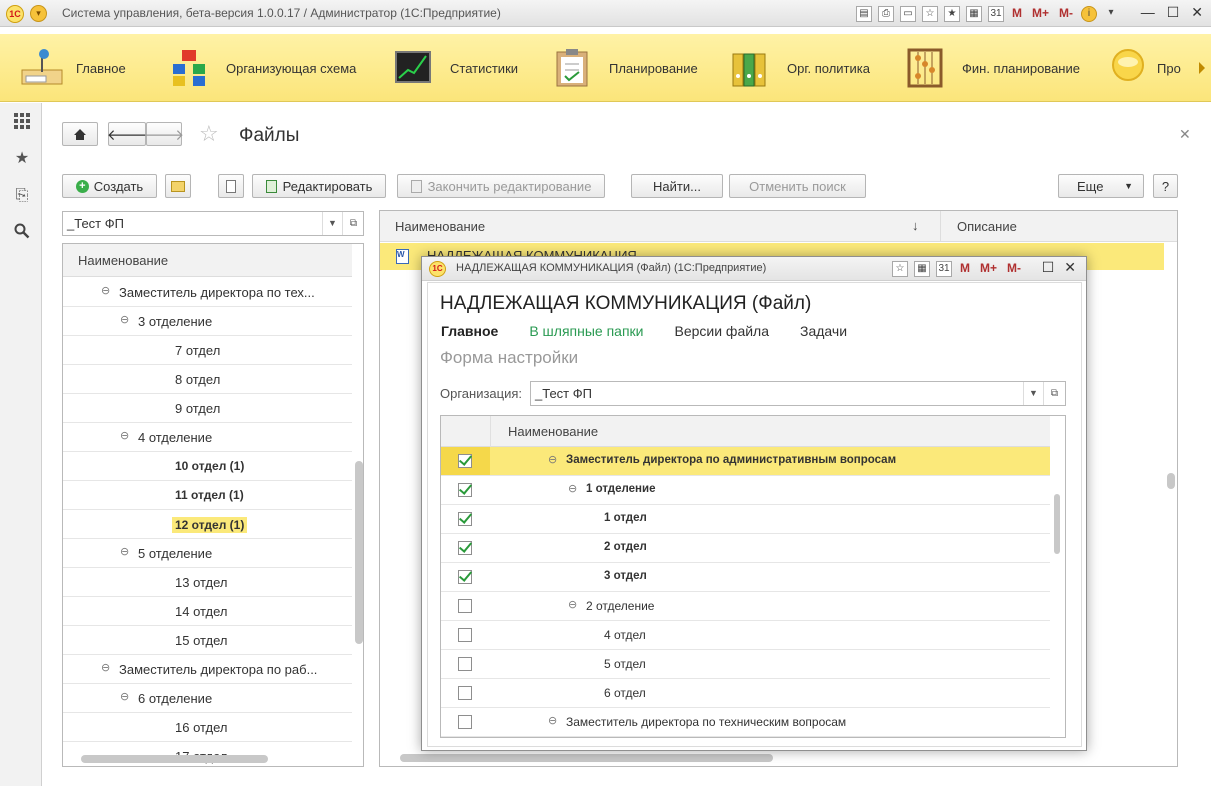 Image resolution: width=1211 pixels, height=786 pixels. Describe the element at coordinates (1089, 14) in the screenshot. I see `info-icon: i` at that location.